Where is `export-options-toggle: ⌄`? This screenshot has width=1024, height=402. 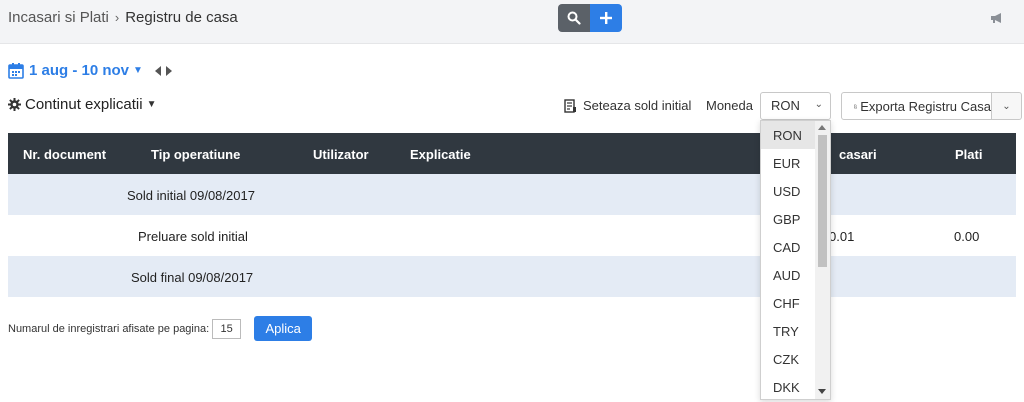 export-options-toggle: ⌄ is located at coordinates (1007, 106).